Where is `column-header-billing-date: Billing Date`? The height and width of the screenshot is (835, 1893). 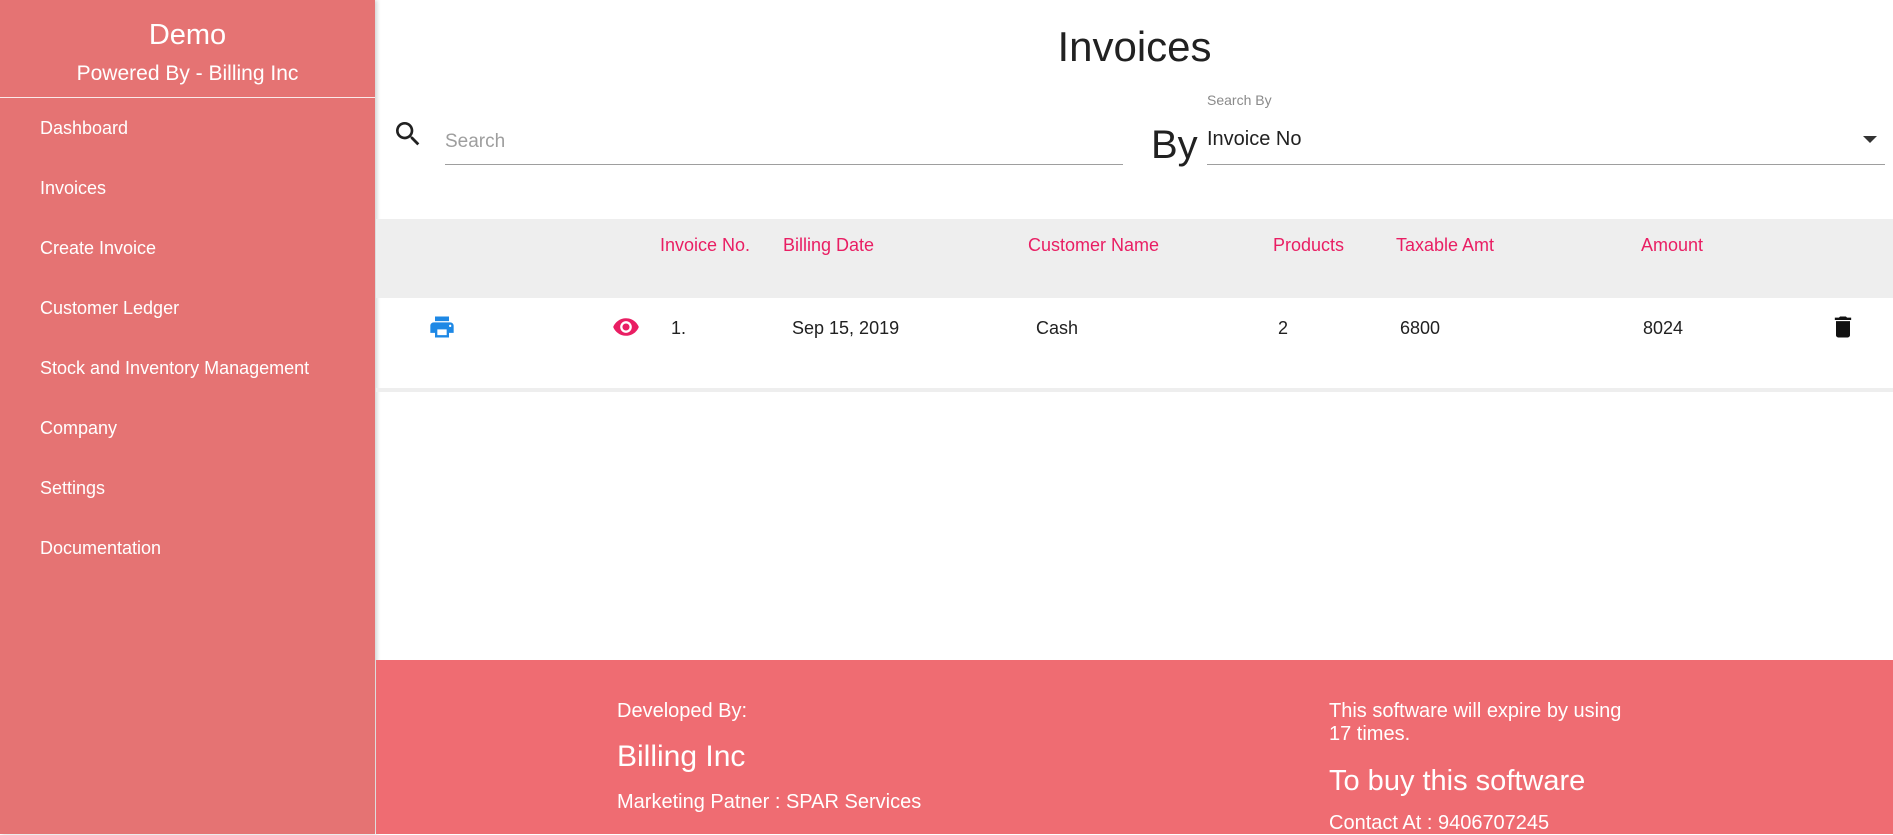
column-header-billing-date: Billing Date is located at coordinates (828, 245).